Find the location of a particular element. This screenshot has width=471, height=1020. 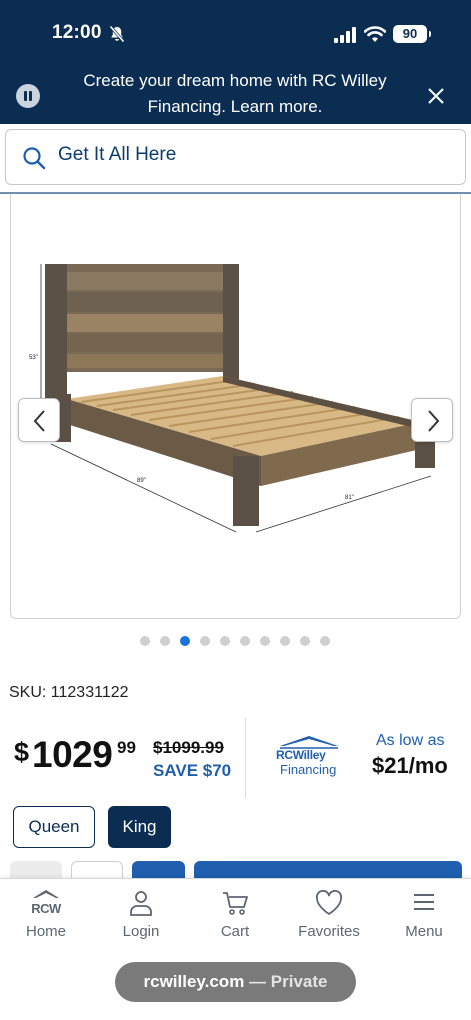

sku: SKU: 112331122 is located at coordinates (69, 693).